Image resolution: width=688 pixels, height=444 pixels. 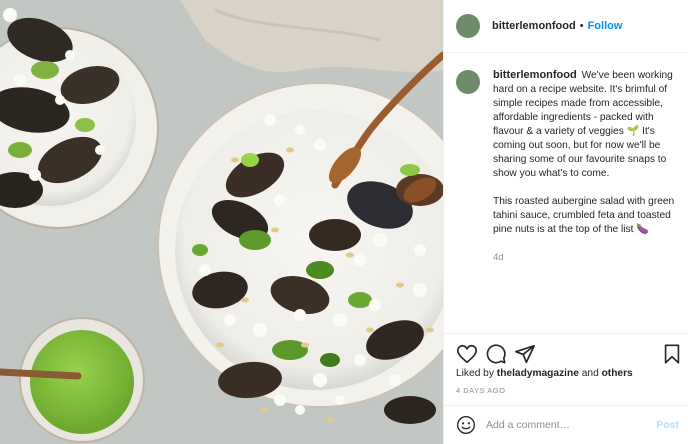 What do you see at coordinates (467, 354) in the screenshot?
I see `heart-icon` at bounding box center [467, 354].